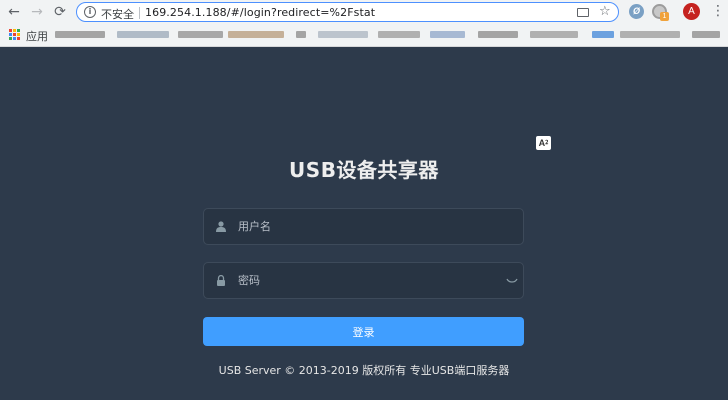  Describe the element at coordinates (221, 280) in the screenshot. I see `lock-icon` at that location.